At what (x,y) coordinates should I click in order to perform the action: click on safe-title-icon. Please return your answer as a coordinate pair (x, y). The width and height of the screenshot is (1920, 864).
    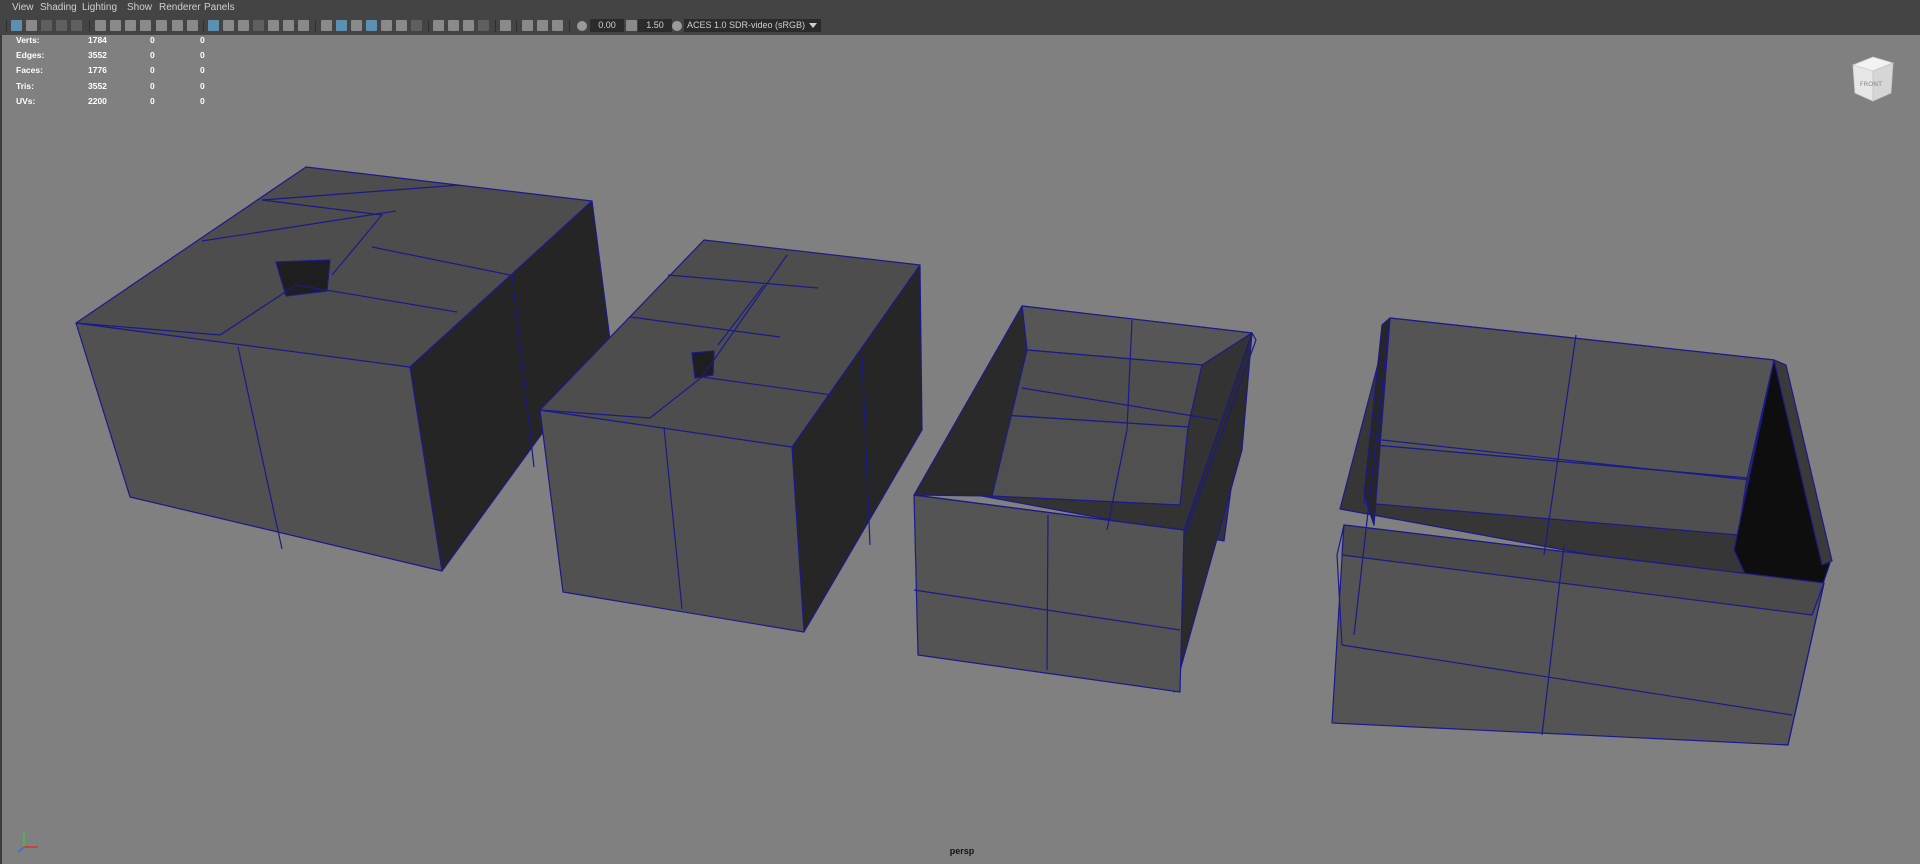
    Looking at the image, I should click on (303, 25).